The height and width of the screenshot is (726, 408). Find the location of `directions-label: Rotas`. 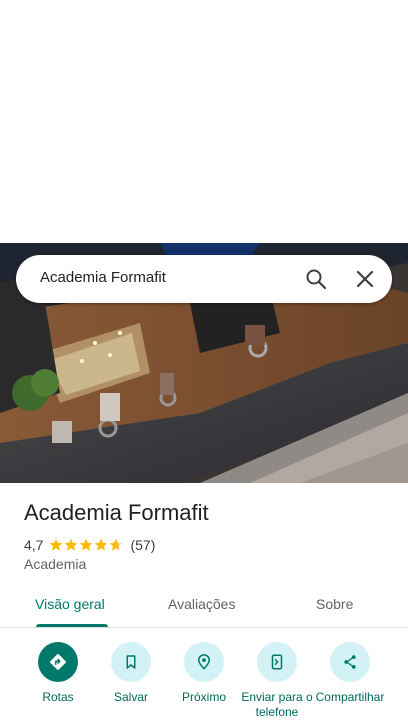

directions-label: Rotas is located at coordinates (58, 697).